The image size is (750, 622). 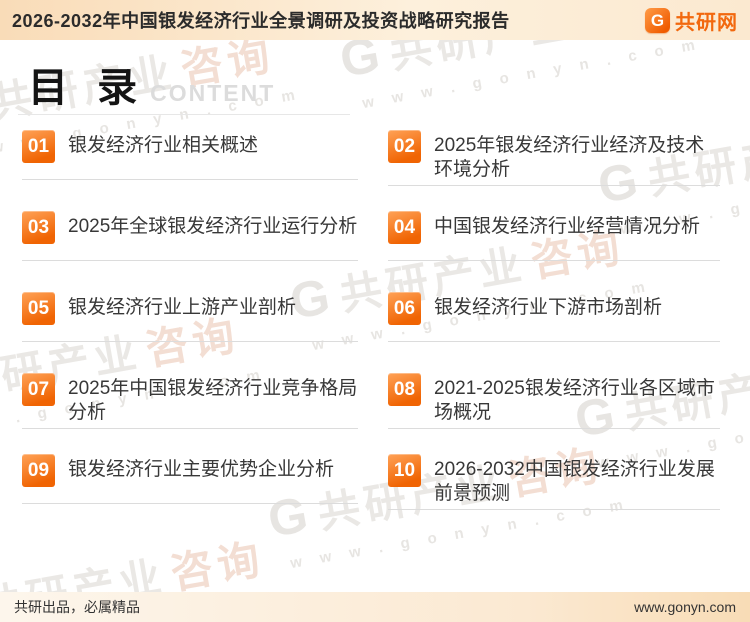 What do you see at coordinates (87, 88) in the screenshot?
I see `toc-heading-zh: 目 录` at bounding box center [87, 88].